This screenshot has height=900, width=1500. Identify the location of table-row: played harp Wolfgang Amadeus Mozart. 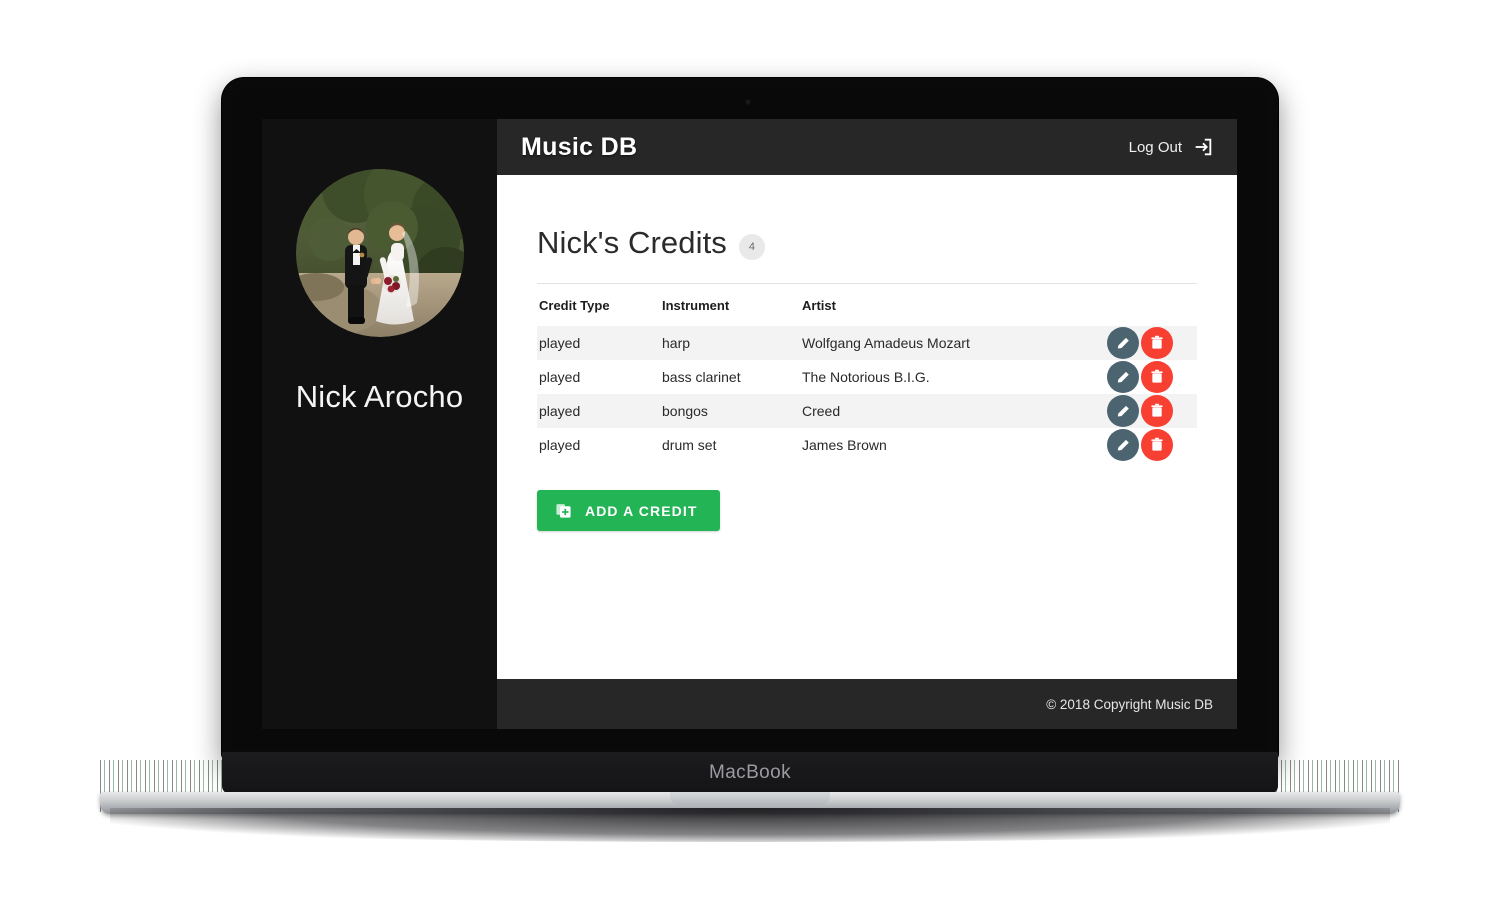
(867, 343).